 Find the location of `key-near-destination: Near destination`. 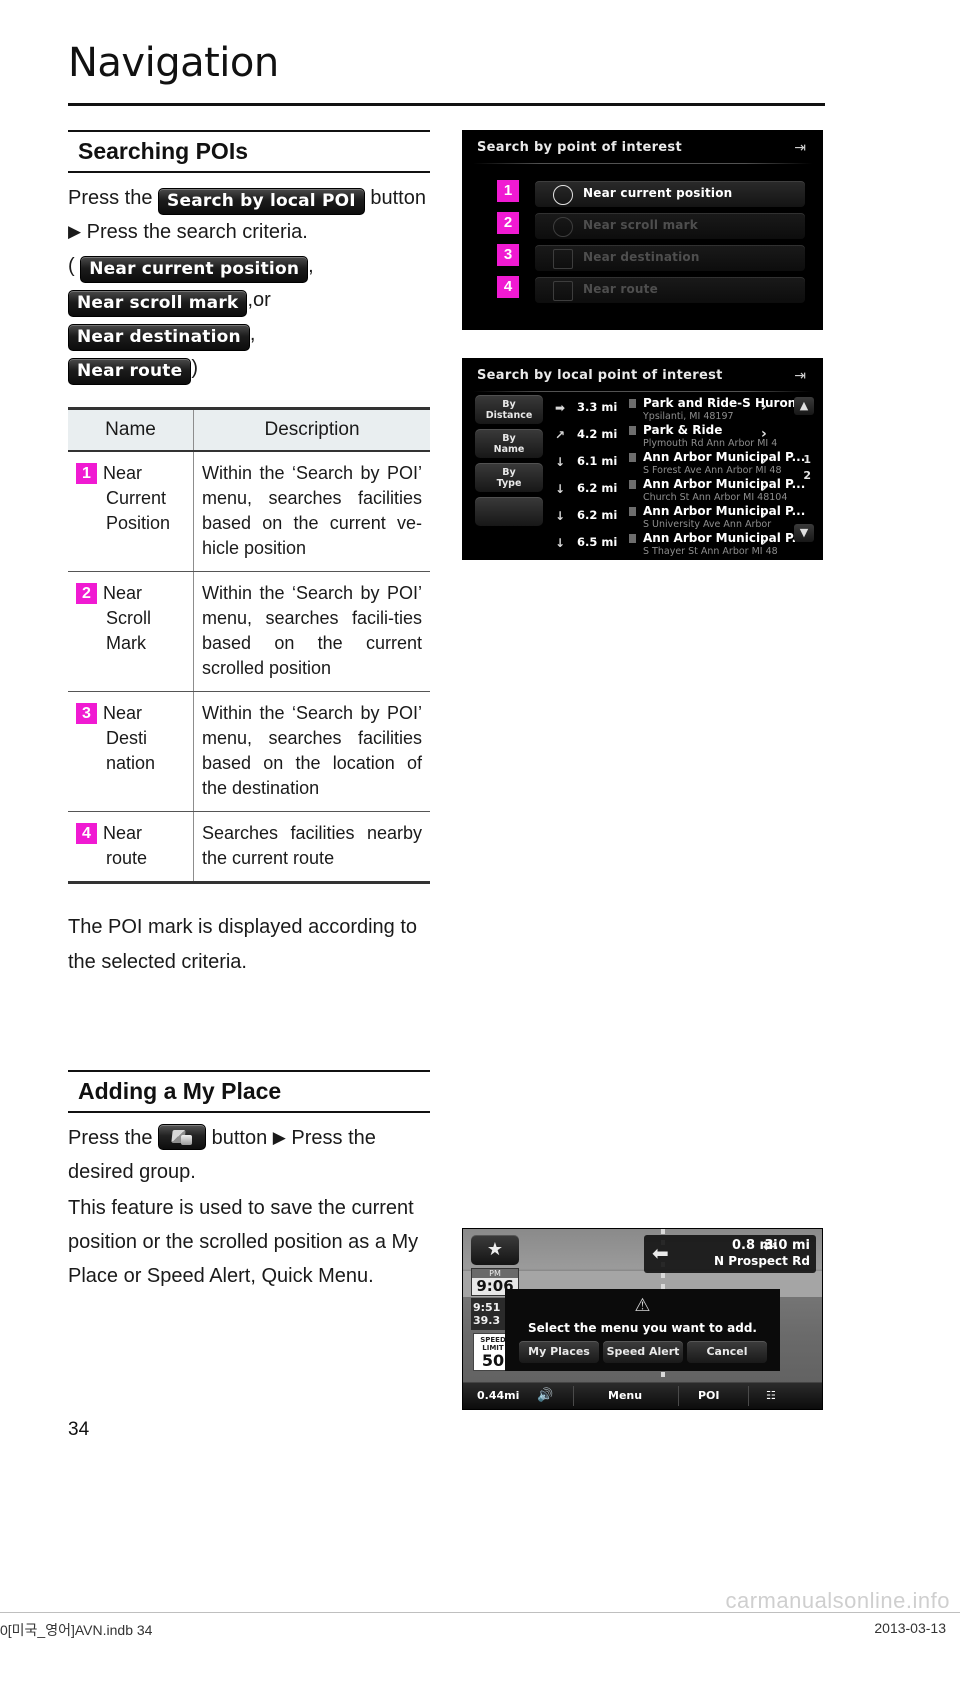

key-near-destination: Near destination is located at coordinates (159, 337).